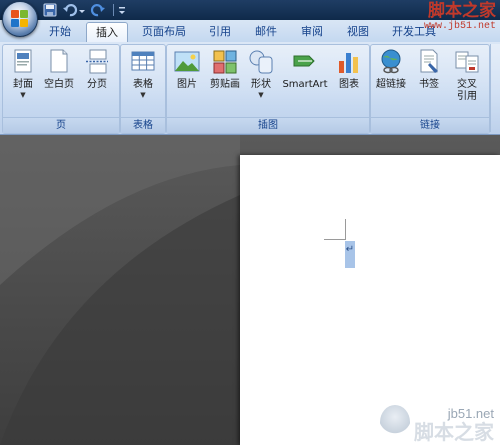 The image size is (500, 445). I want to click on tab-mailings: 邮件, so click(266, 32).